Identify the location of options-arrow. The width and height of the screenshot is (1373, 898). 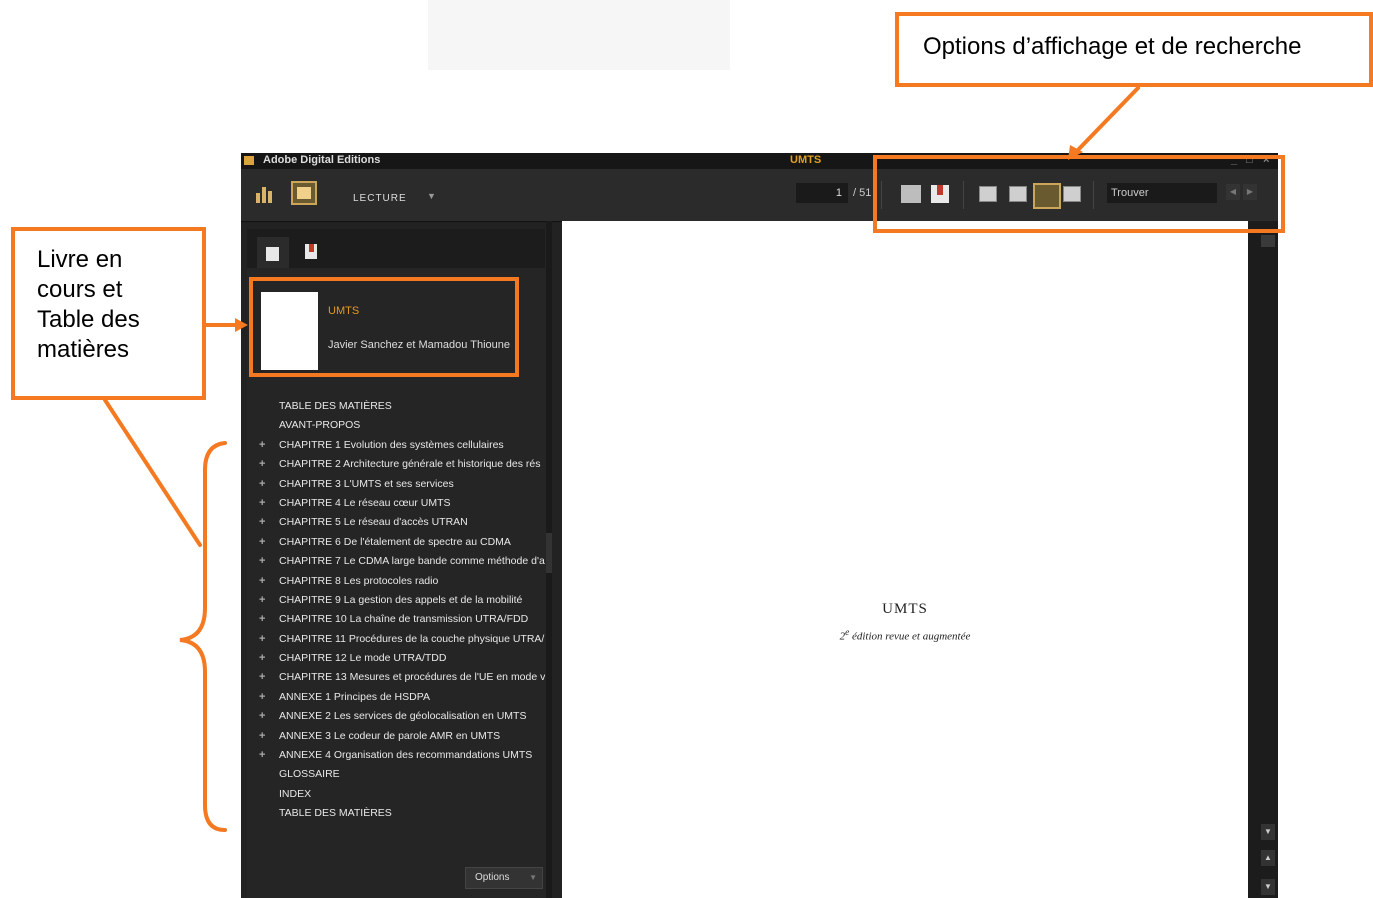
(1107, 120).